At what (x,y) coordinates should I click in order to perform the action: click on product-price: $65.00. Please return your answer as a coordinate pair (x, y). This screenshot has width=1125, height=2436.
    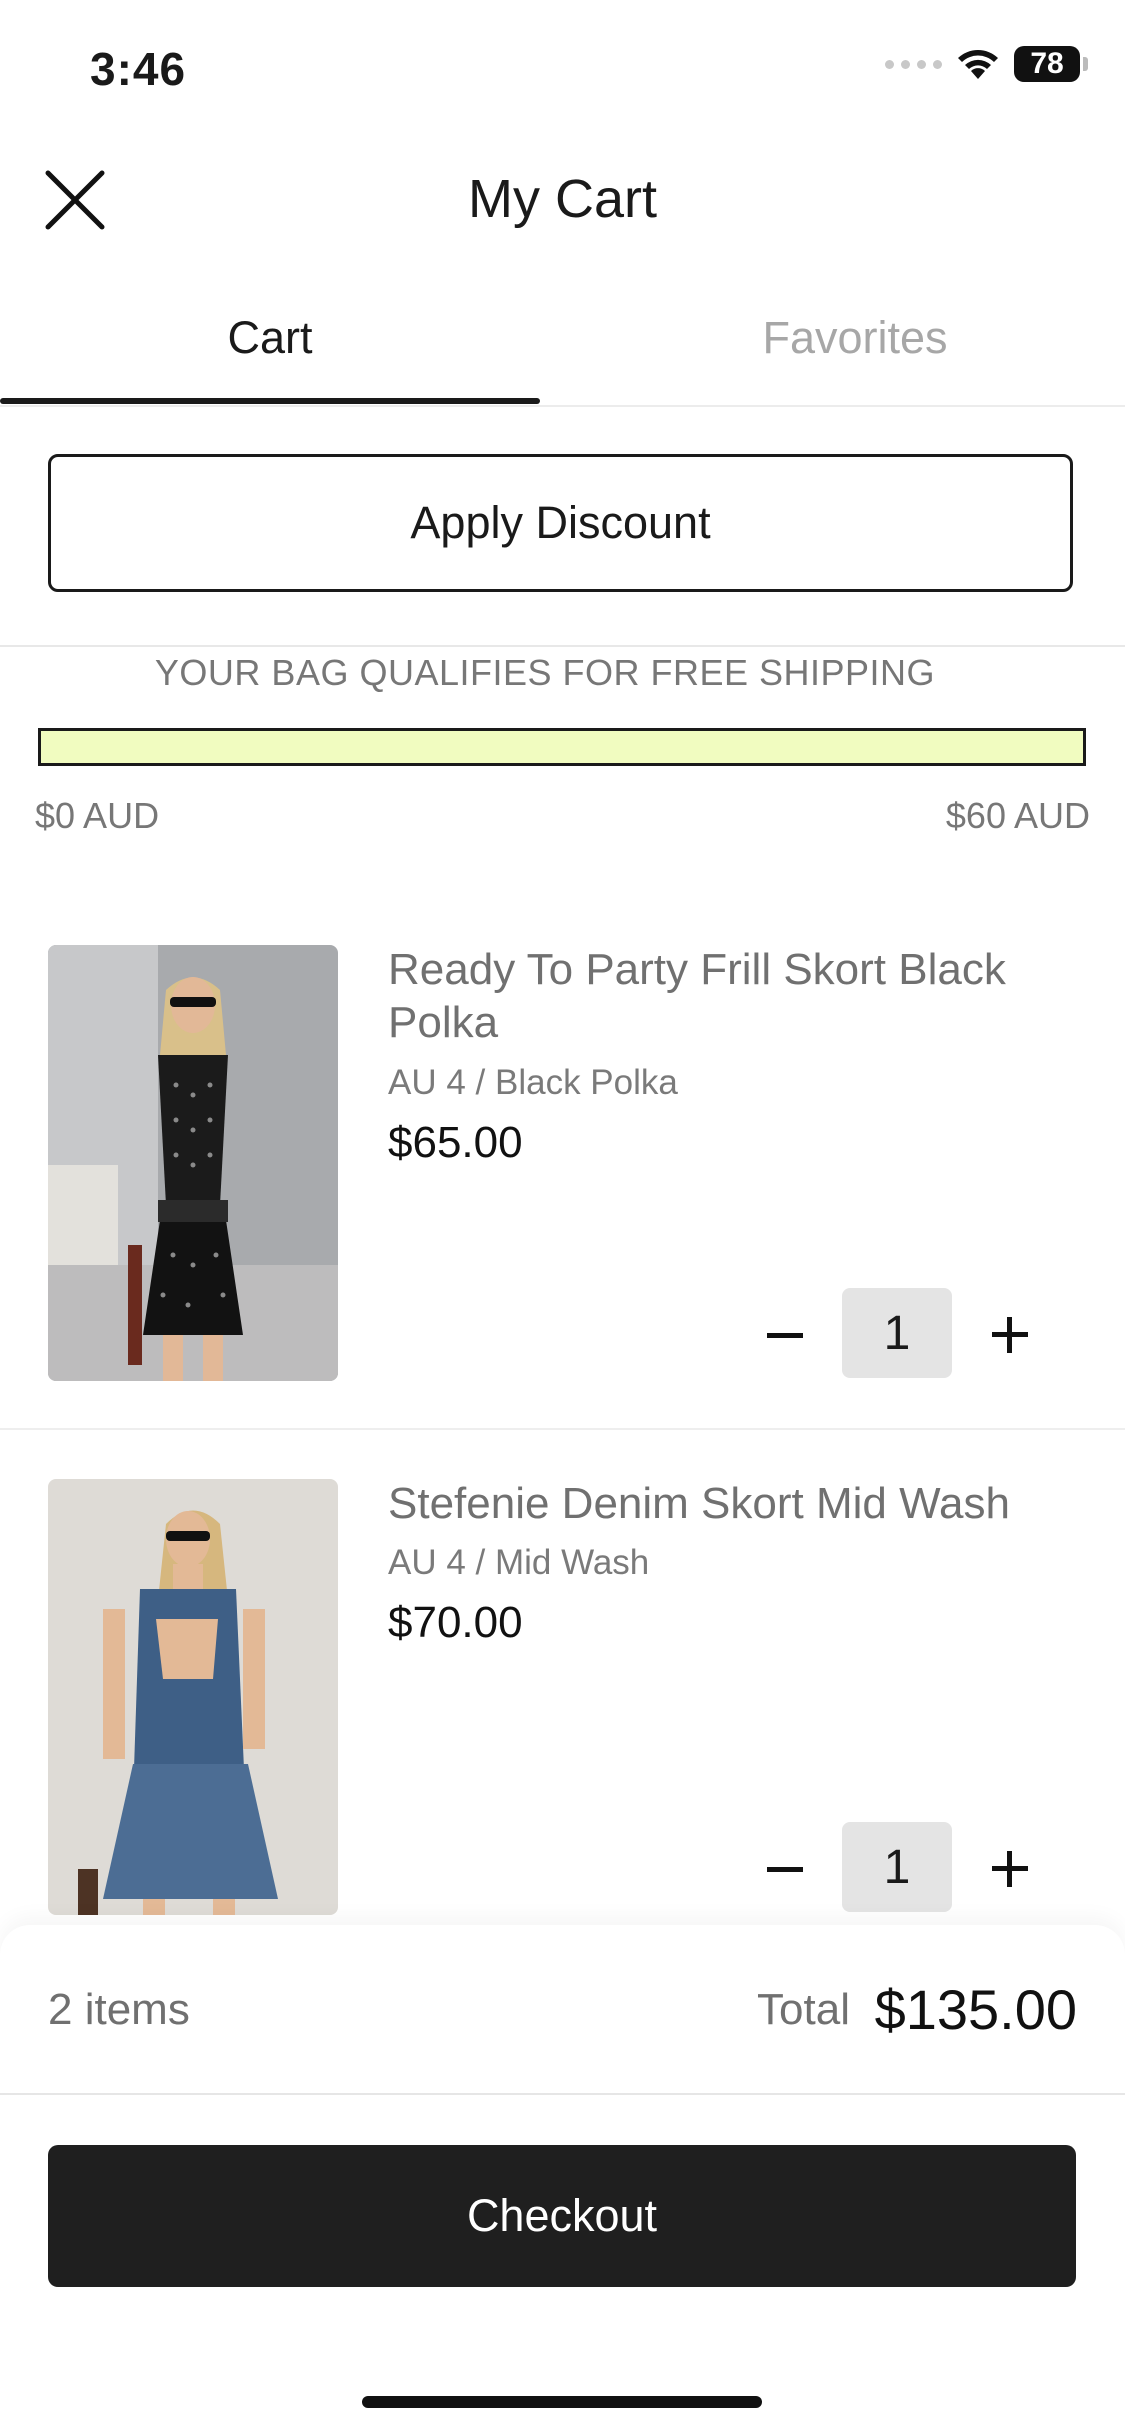
    Looking at the image, I should click on (455, 1142).